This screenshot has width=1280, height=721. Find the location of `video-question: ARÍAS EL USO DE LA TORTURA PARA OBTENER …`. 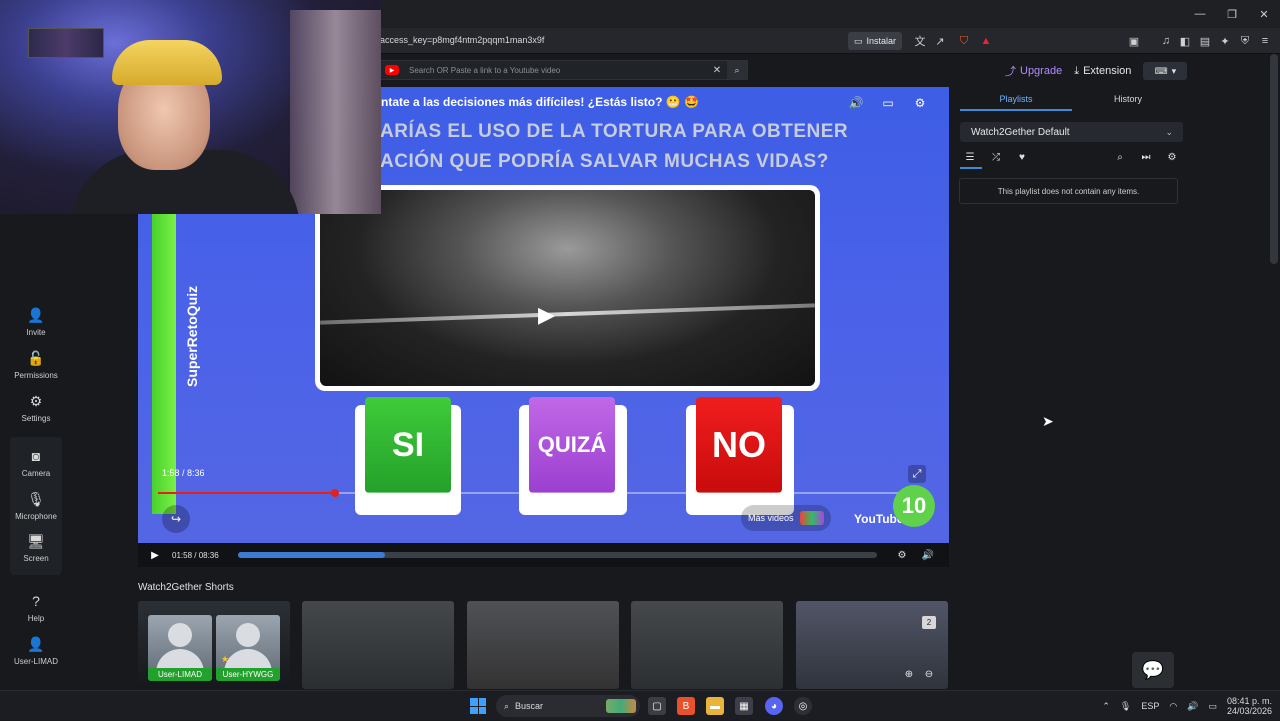

video-question: ARÍAS EL USO DE LA TORTURA PARA OBTENER … is located at coordinates (614, 147).